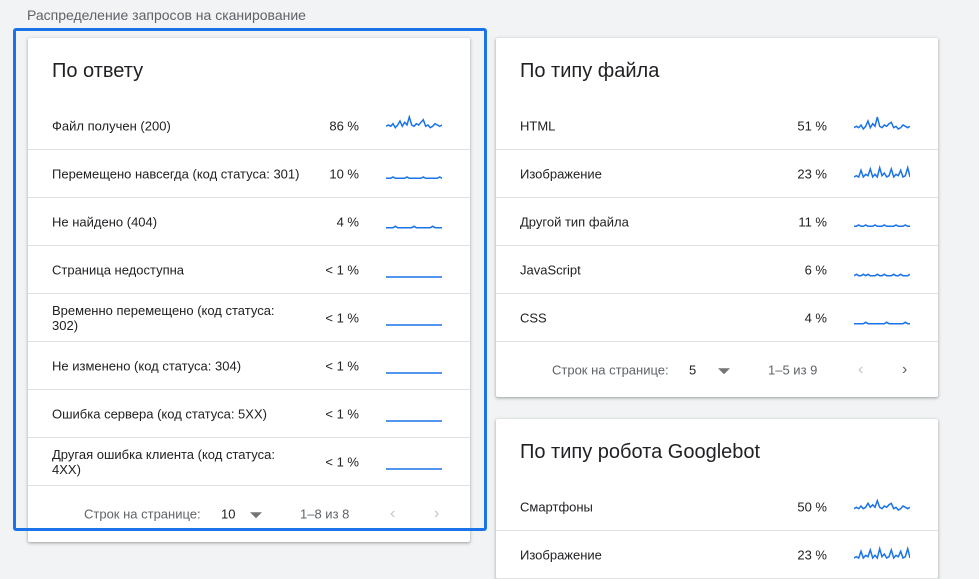  Describe the element at coordinates (118, 269) in the screenshot. I see `row-label: Страница недоступна` at that location.